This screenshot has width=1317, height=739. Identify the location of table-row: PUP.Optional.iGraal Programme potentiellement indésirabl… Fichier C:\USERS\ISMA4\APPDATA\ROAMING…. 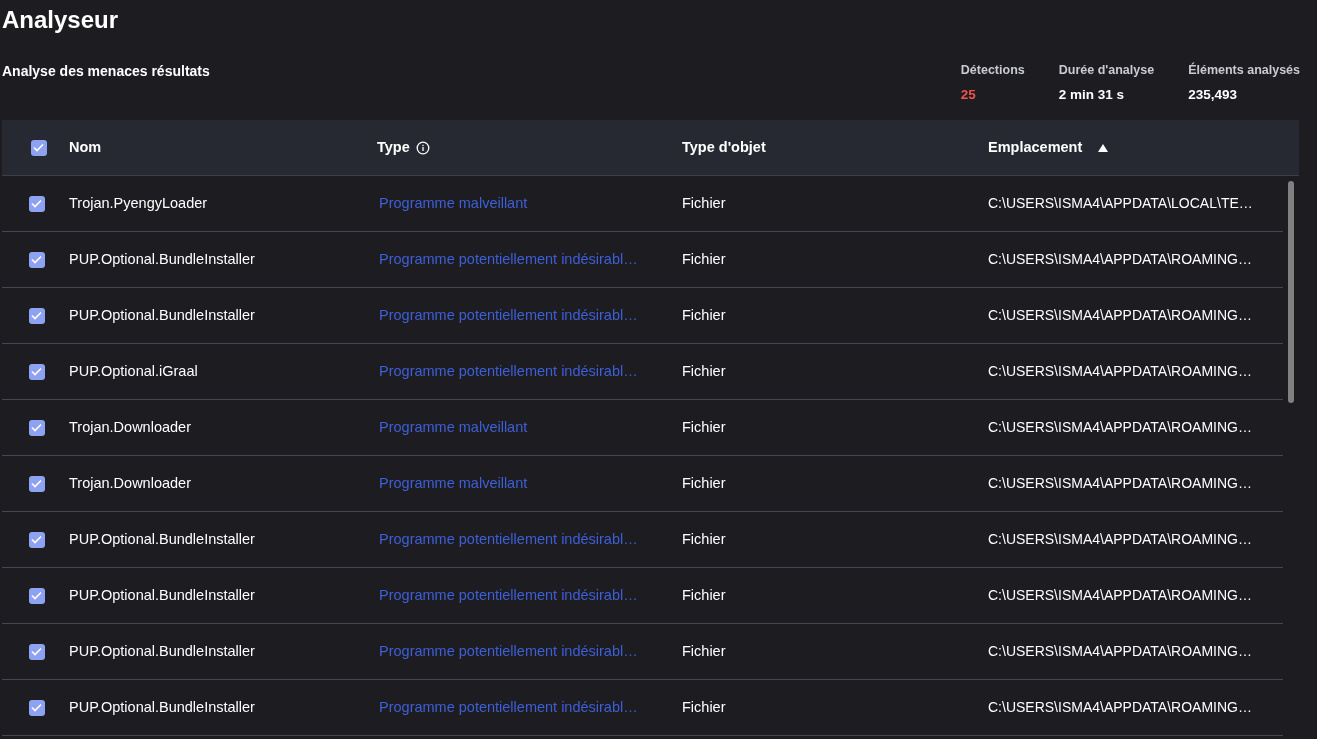
(642, 372).